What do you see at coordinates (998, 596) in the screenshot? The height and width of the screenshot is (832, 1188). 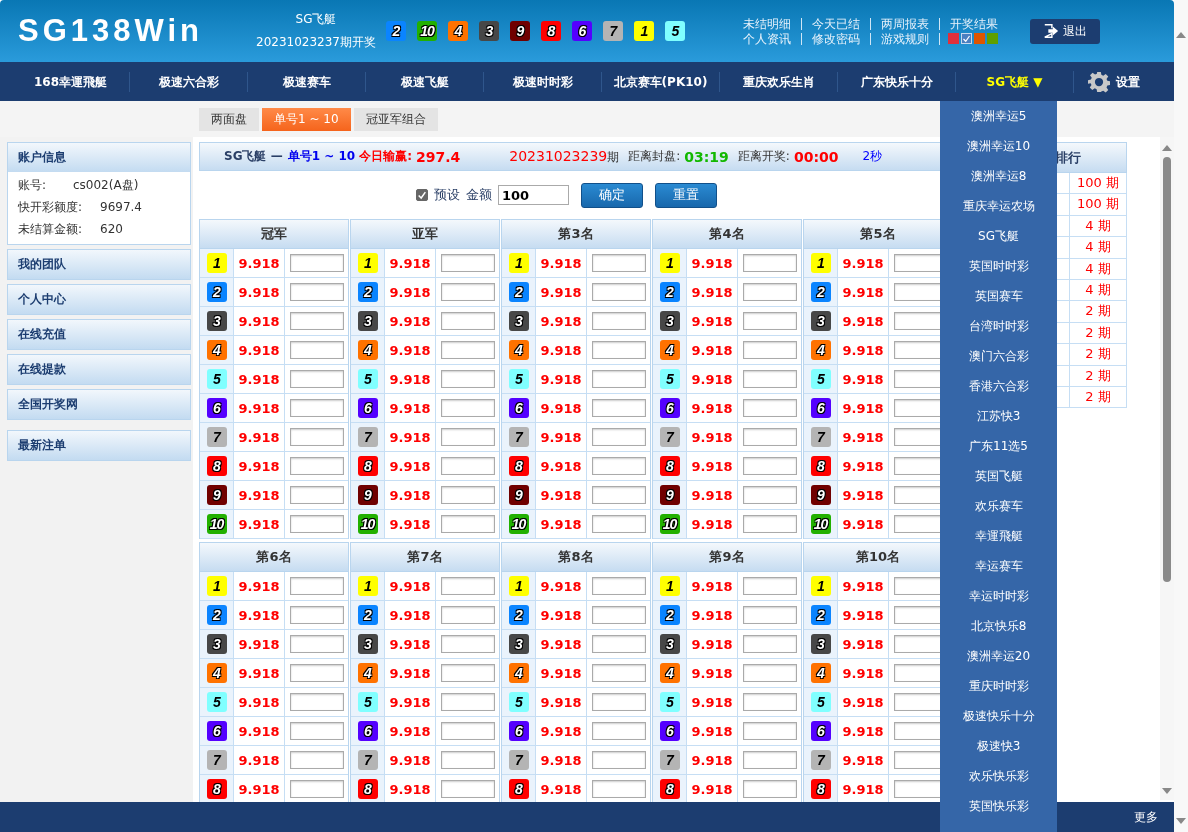 I see `dropdown-item: 幸运时时彩` at bounding box center [998, 596].